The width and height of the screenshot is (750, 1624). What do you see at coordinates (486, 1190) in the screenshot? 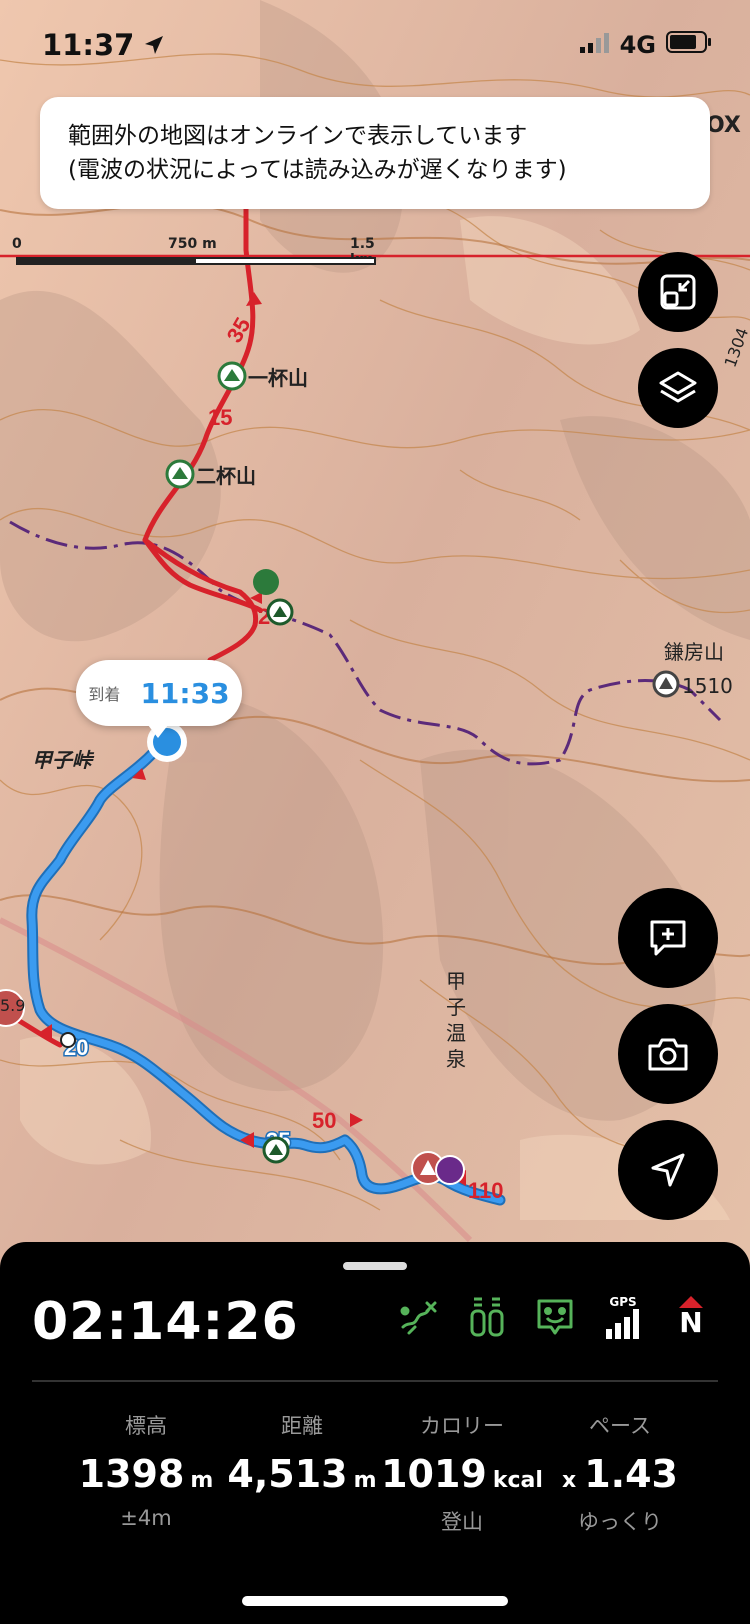
I see `route-marker-110: 110` at bounding box center [486, 1190].